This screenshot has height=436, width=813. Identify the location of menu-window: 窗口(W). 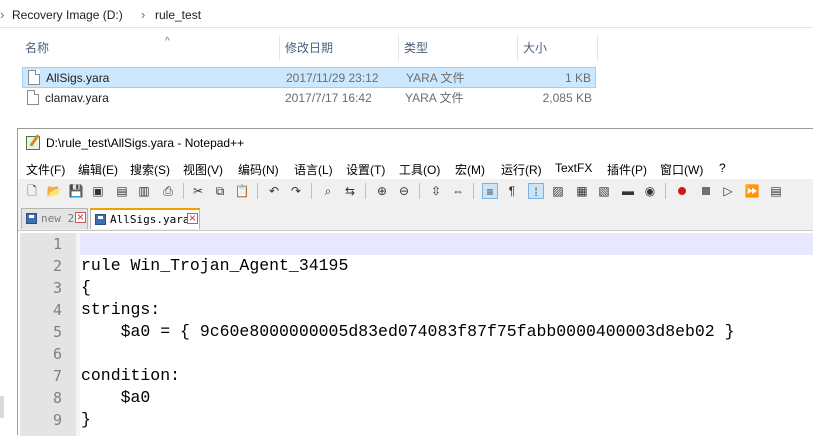
(681, 169).